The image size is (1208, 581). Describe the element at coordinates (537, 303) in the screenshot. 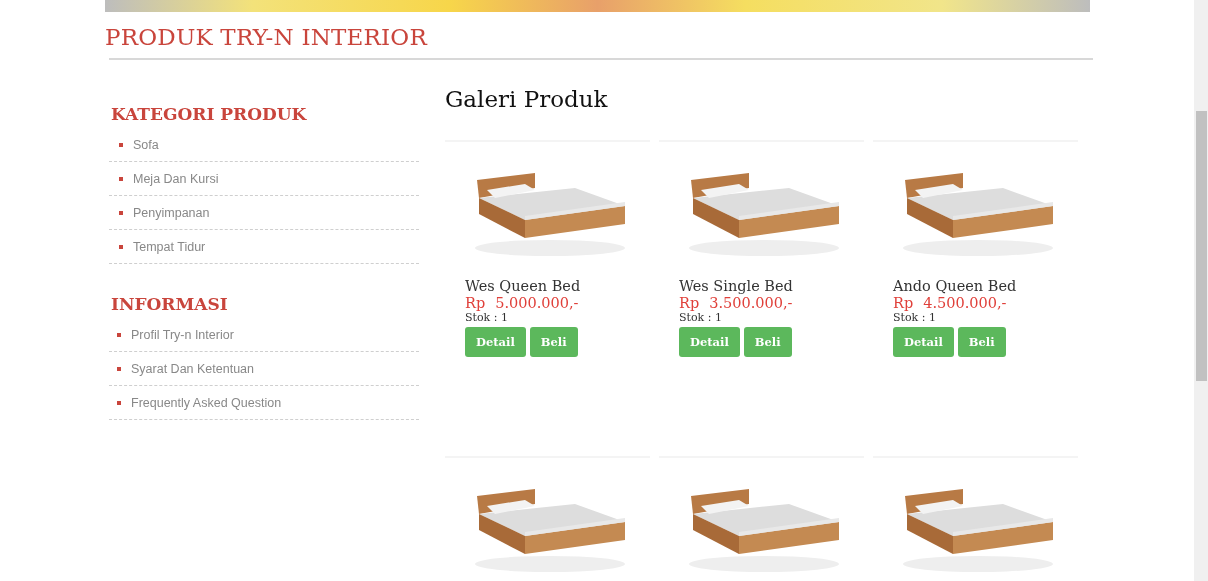

I see `product-price: 5.000.000,-` at that location.